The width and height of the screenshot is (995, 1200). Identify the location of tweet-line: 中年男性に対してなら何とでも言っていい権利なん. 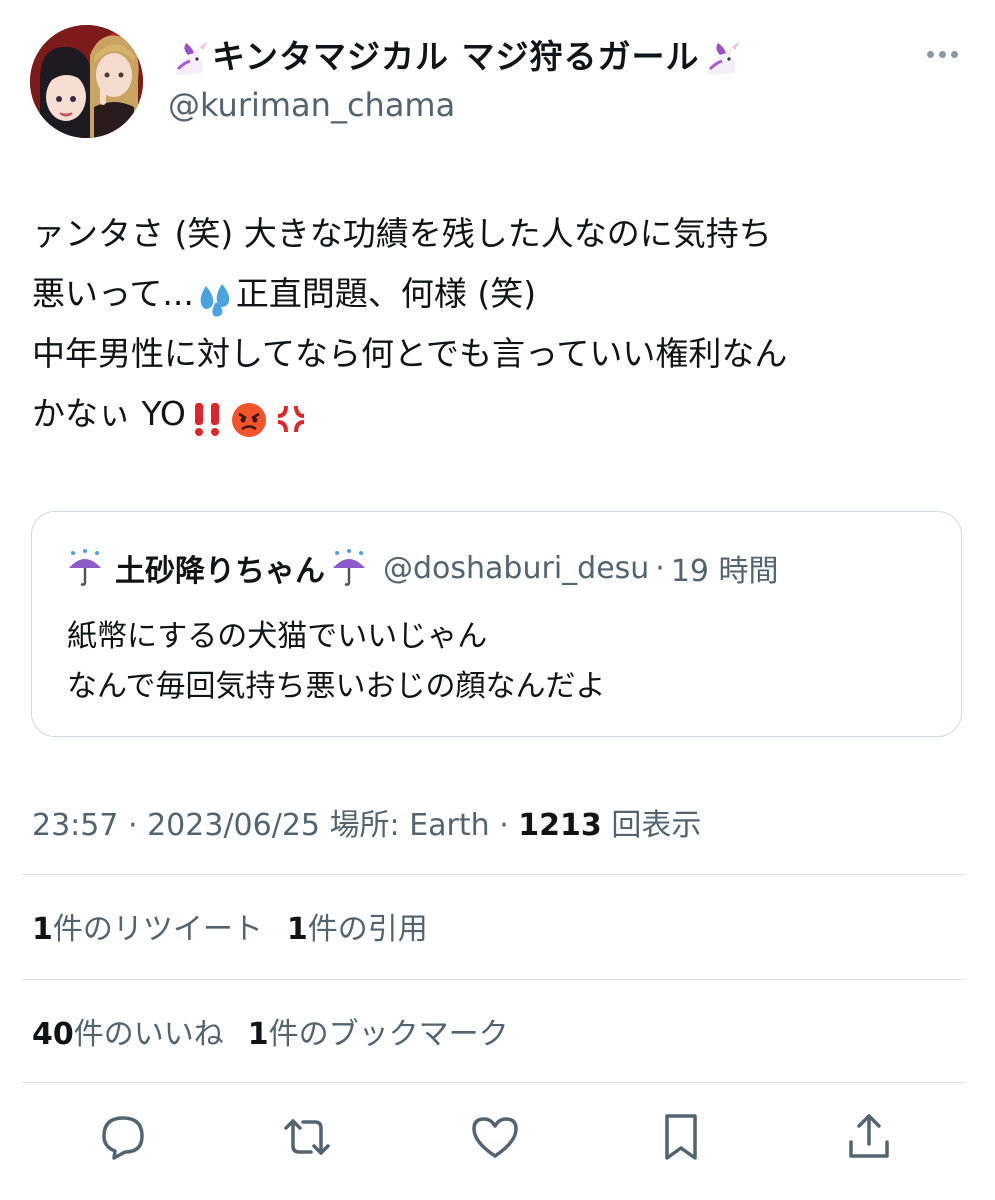
(410, 353).